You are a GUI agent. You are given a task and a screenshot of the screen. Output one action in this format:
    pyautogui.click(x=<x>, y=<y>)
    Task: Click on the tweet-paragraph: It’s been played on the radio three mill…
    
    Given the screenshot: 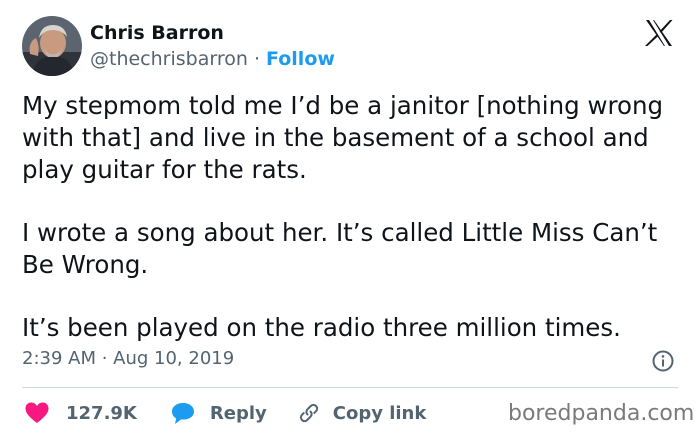 What is the action you would take?
    pyautogui.click(x=321, y=327)
    